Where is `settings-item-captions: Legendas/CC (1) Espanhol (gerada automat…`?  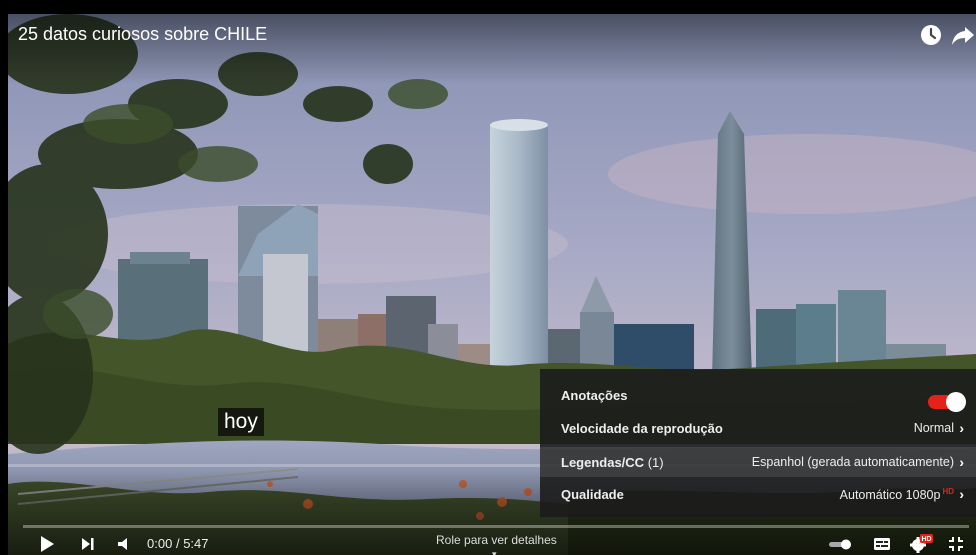 settings-item-captions: Legendas/CC (1) Espanhol (gerada automat… is located at coordinates (758, 462).